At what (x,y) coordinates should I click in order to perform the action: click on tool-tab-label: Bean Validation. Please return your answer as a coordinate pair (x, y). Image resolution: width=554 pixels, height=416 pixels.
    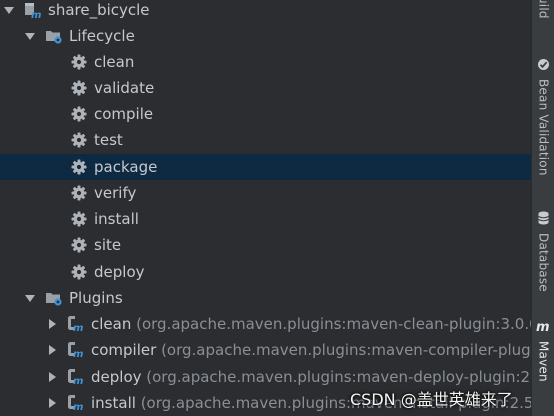
    Looking at the image, I should click on (543, 127).